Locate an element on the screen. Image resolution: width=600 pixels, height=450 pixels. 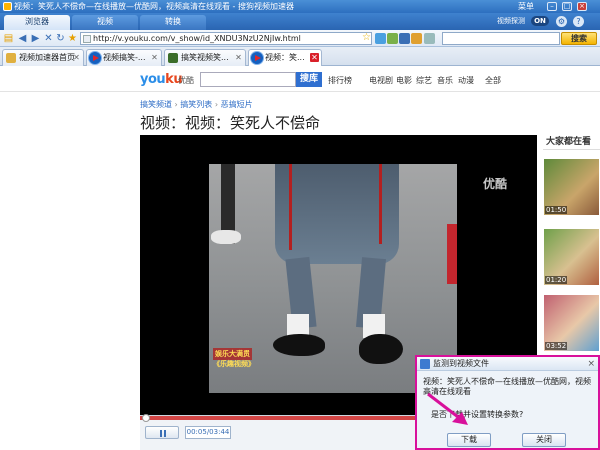
nav-movie: 电影 is located at coordinates (404, 80).